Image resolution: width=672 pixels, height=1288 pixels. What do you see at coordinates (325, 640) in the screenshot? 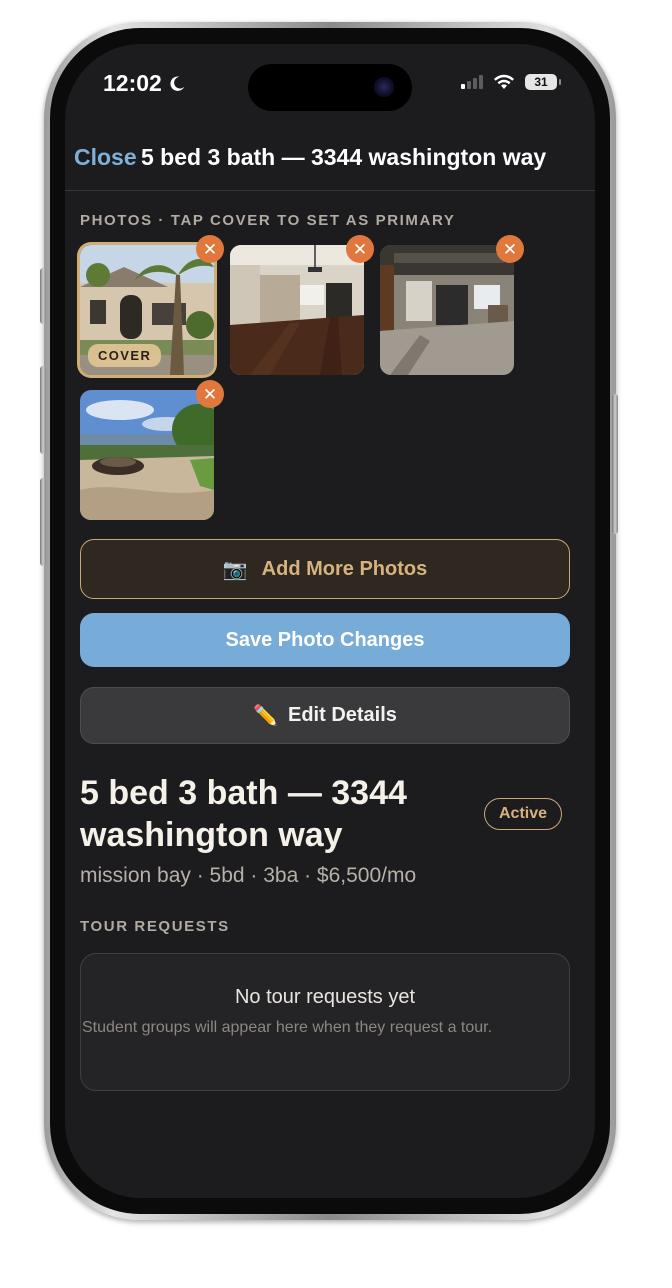
I see `save-photo-changes-button: Save Photo Changes` at bounding box center [325, 640].